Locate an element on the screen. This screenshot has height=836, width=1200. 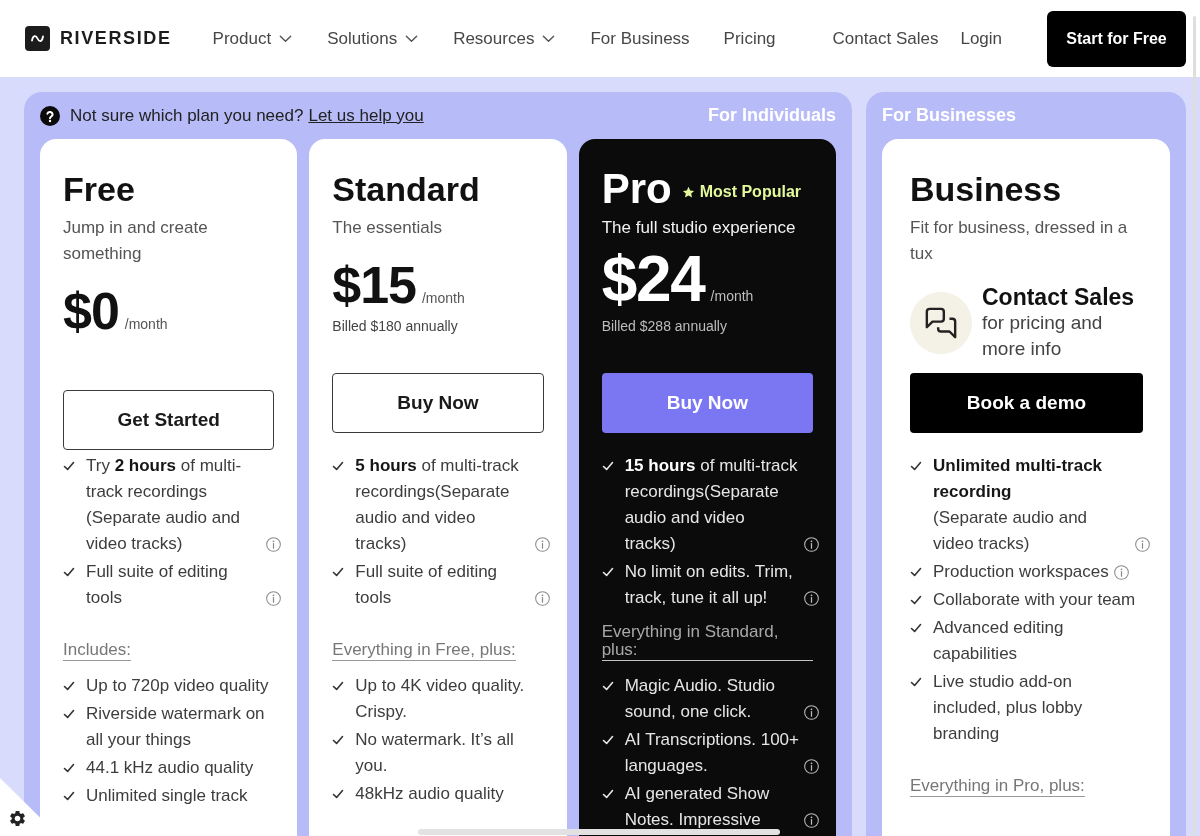
billing-note: Billed $180 annually is located at coordinates (395, 326).